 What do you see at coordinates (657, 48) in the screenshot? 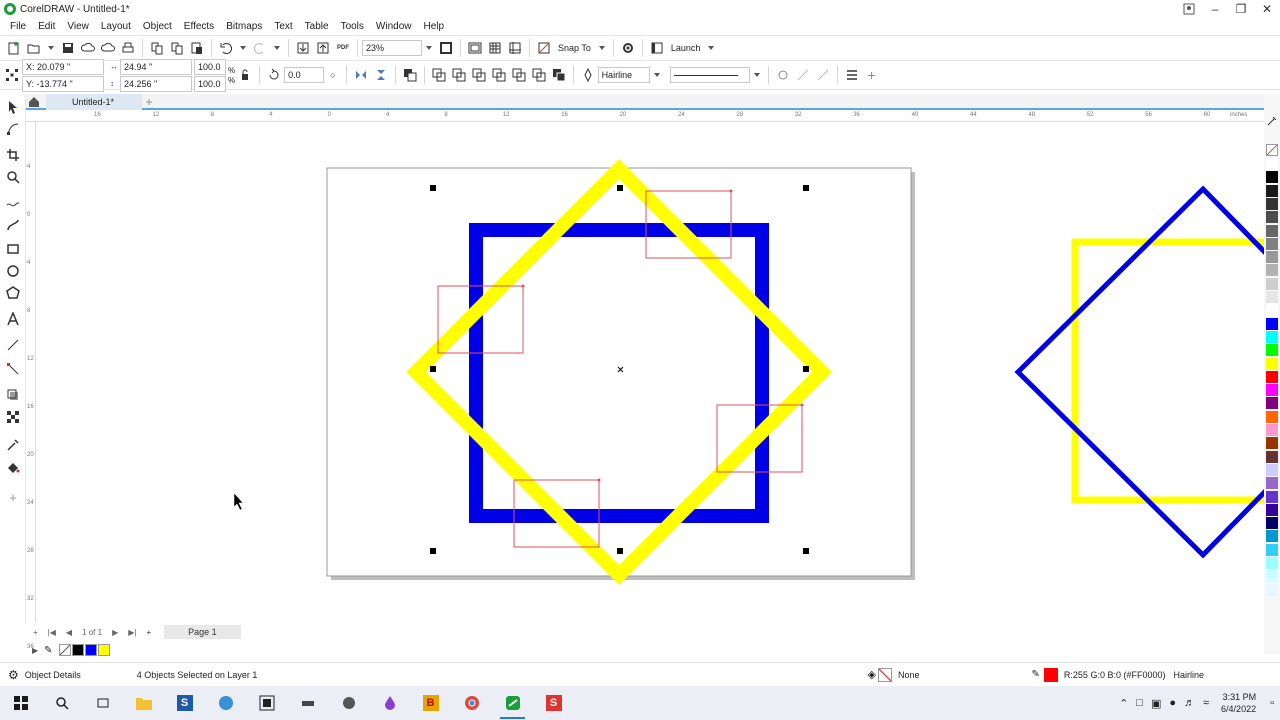
I see `launch-icon` at bounding box center [657, 48].